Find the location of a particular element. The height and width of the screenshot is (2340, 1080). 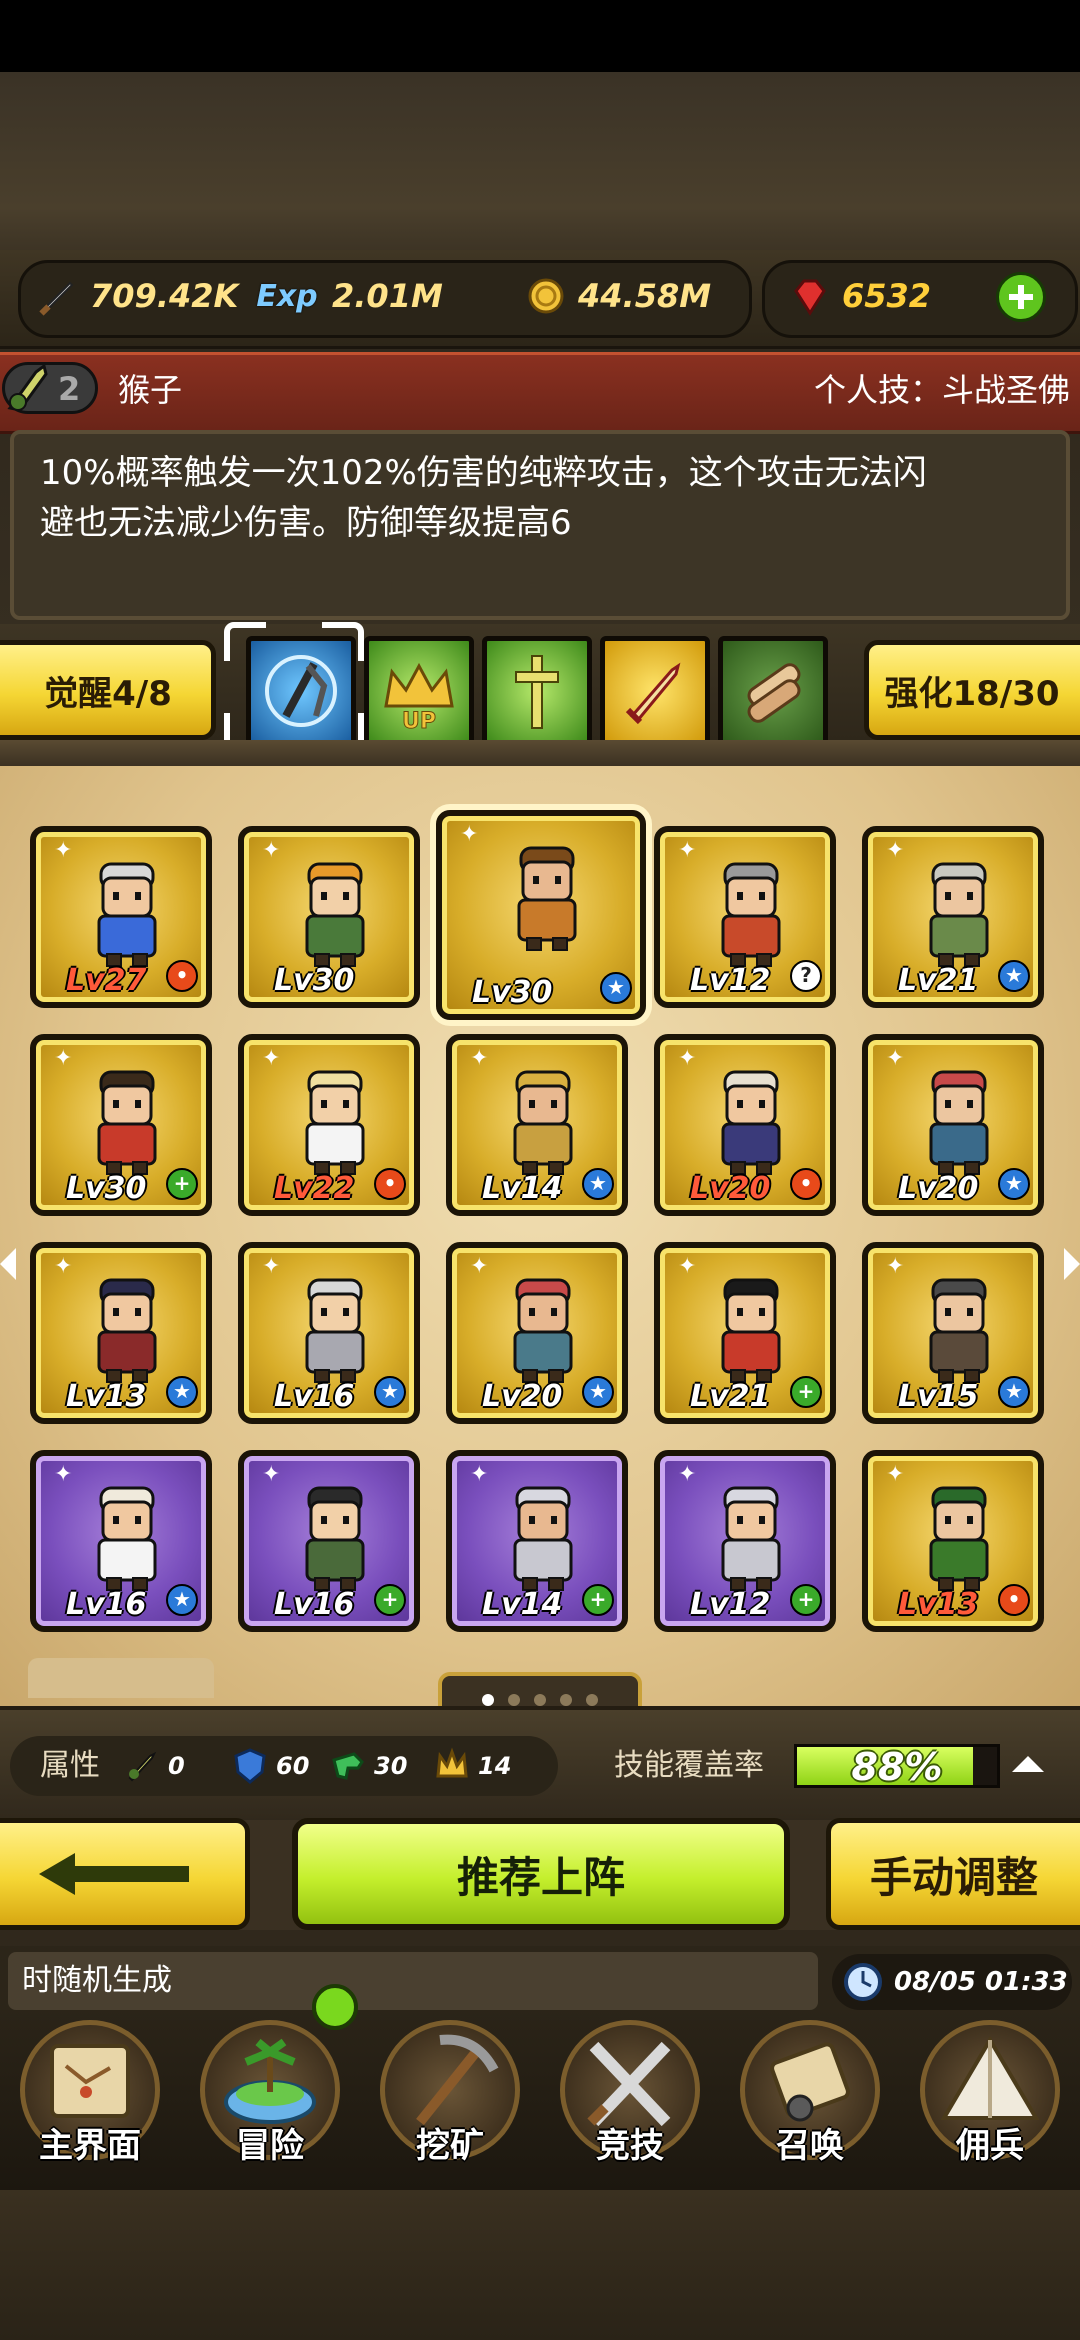

add-gems-button is located at coordinates (1021, 297).